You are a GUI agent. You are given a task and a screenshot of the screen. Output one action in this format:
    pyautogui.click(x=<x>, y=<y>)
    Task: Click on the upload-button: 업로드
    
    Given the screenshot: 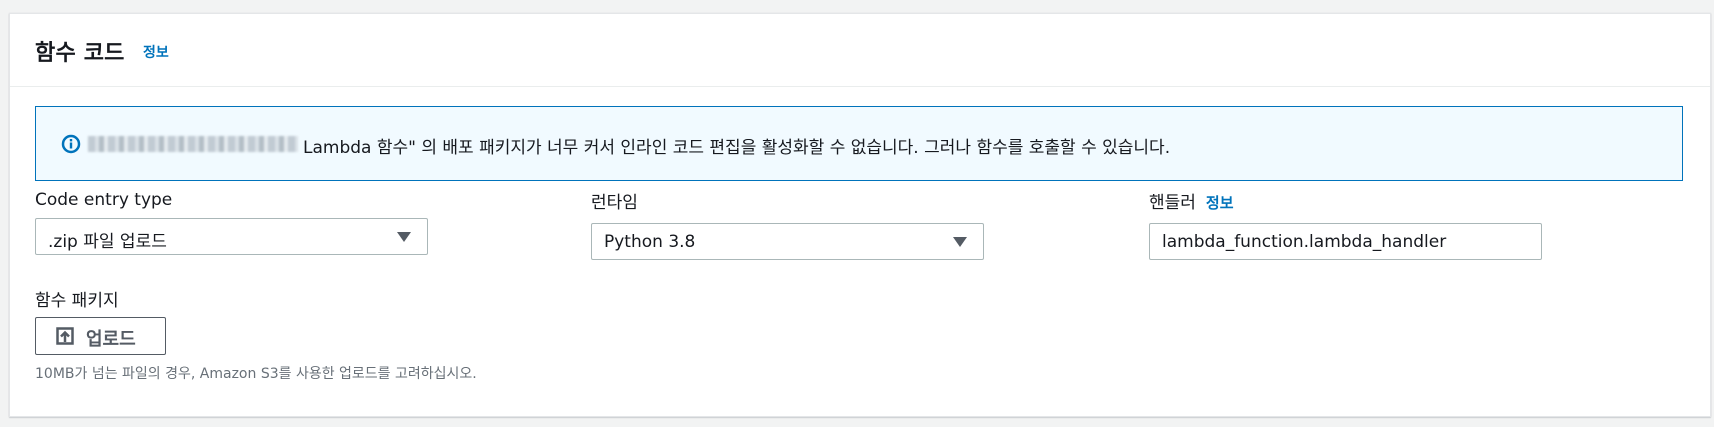 What is the action you would take?
    pyautogui.click(x=100, y=336)
    